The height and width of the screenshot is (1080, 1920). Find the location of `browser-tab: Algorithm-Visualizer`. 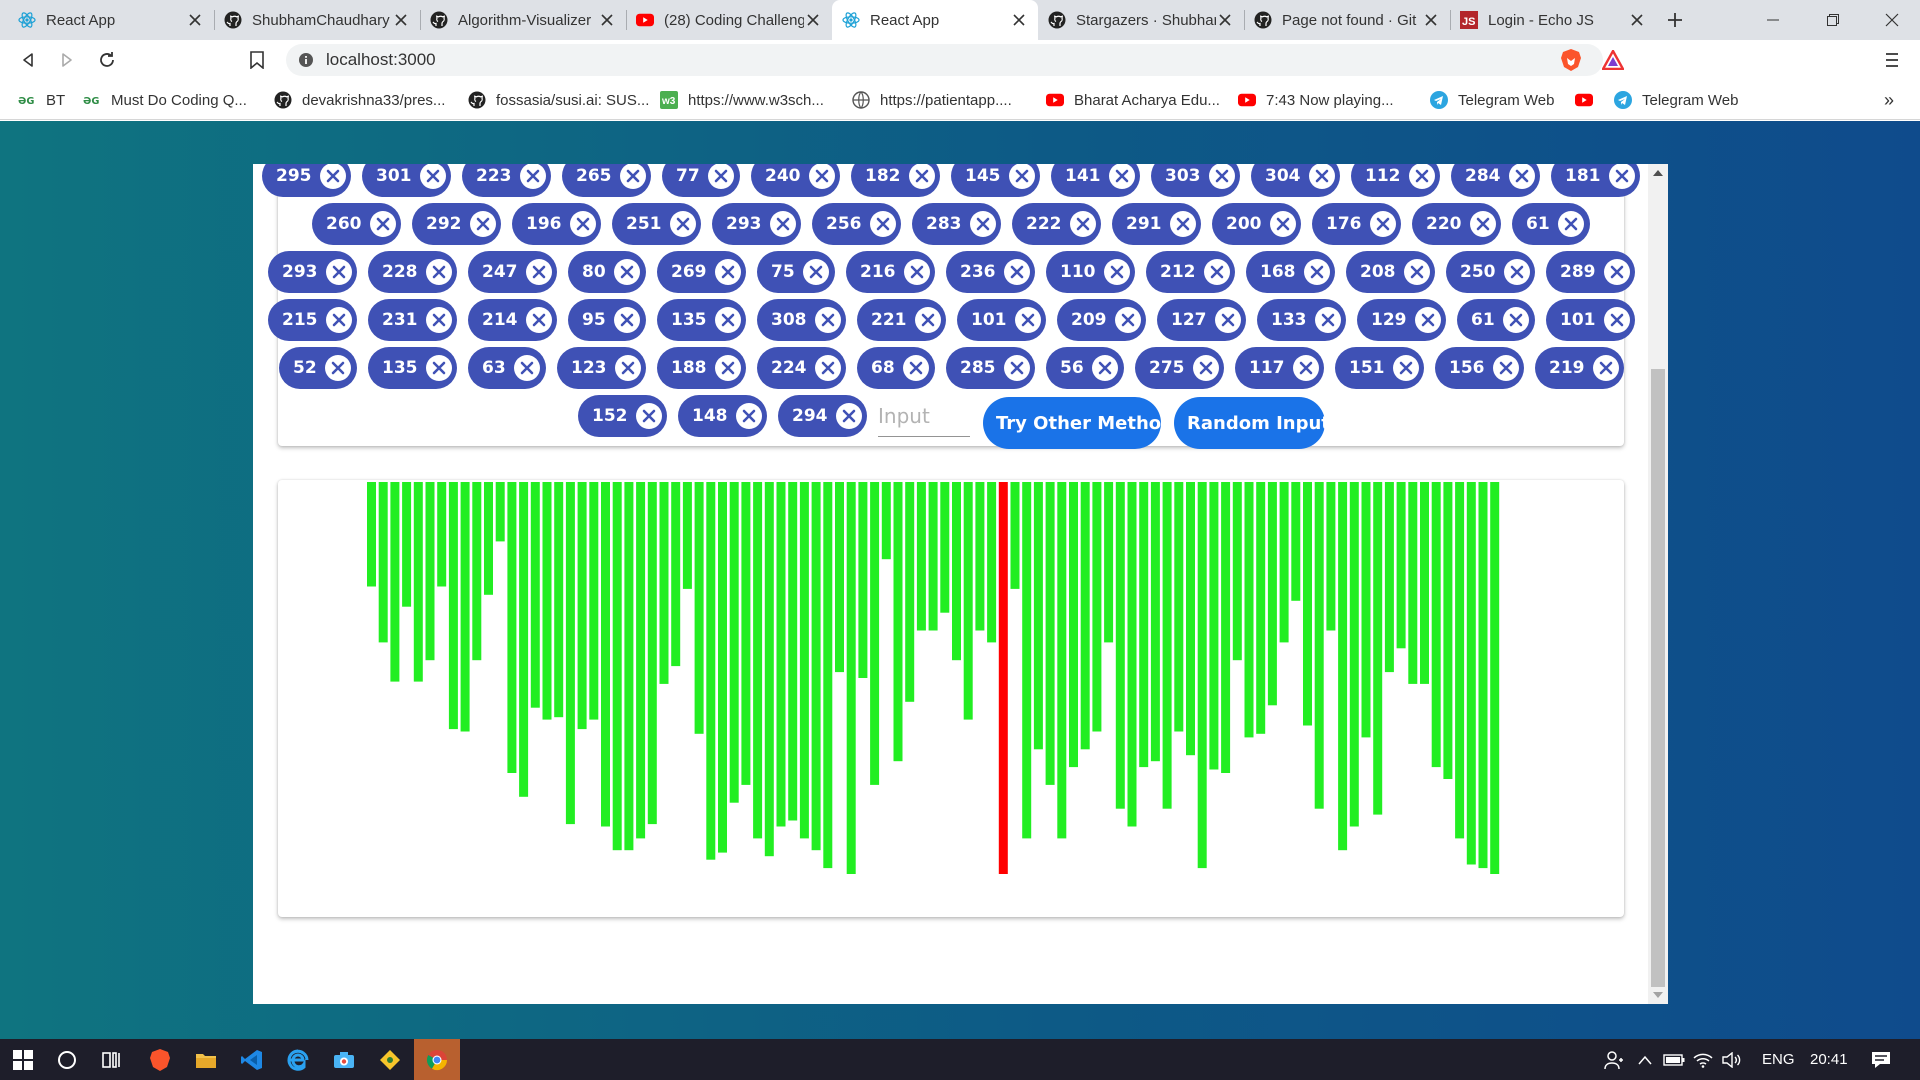

browser-tab: Algorithm-Visualizer is located at coordinates (523, 20).